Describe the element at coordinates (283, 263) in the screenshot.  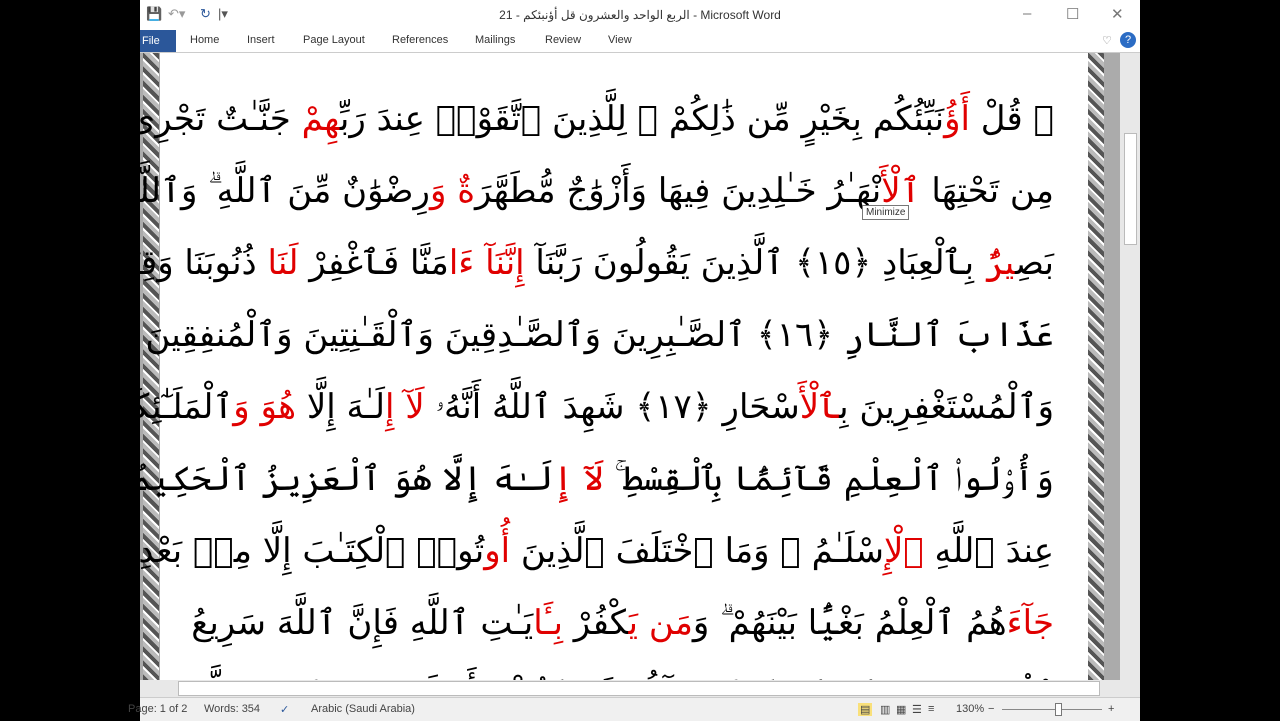
I see `text-segment: لَنَا` at that location.